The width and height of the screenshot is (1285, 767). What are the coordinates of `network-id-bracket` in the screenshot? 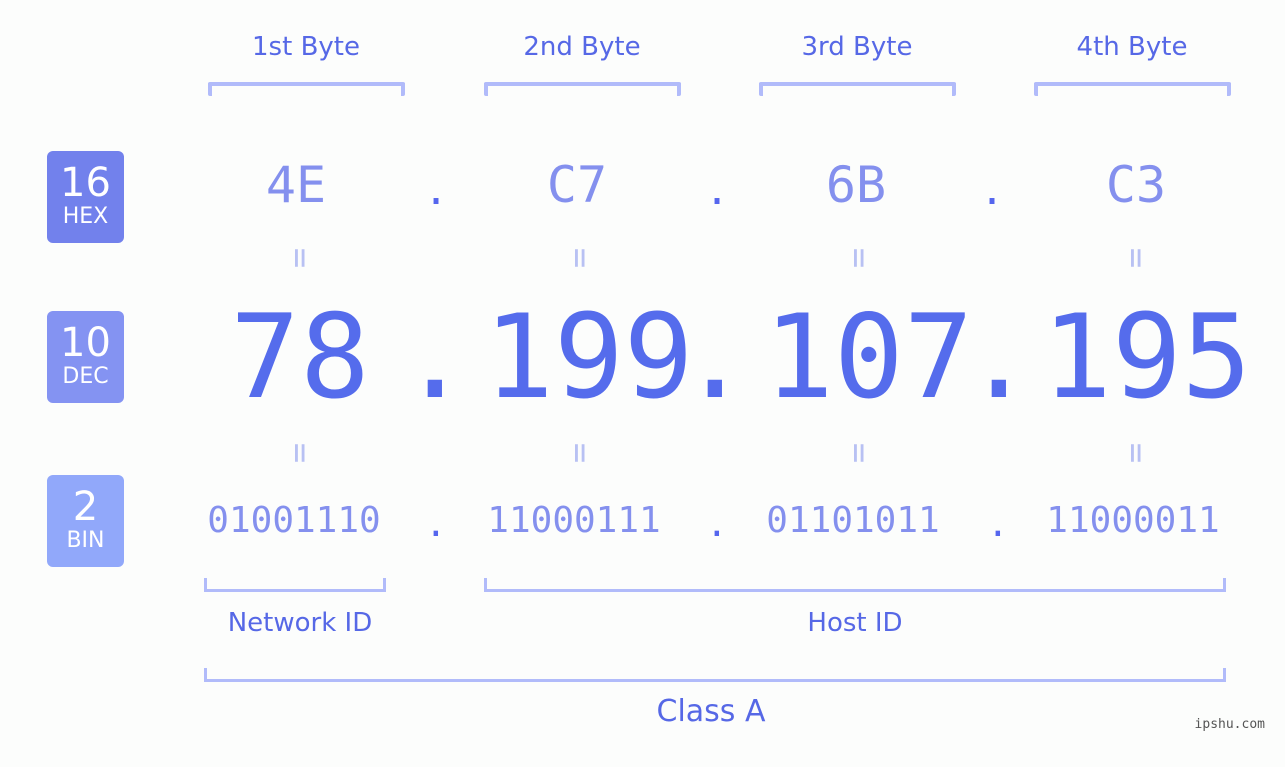 It's located at (295, 585).